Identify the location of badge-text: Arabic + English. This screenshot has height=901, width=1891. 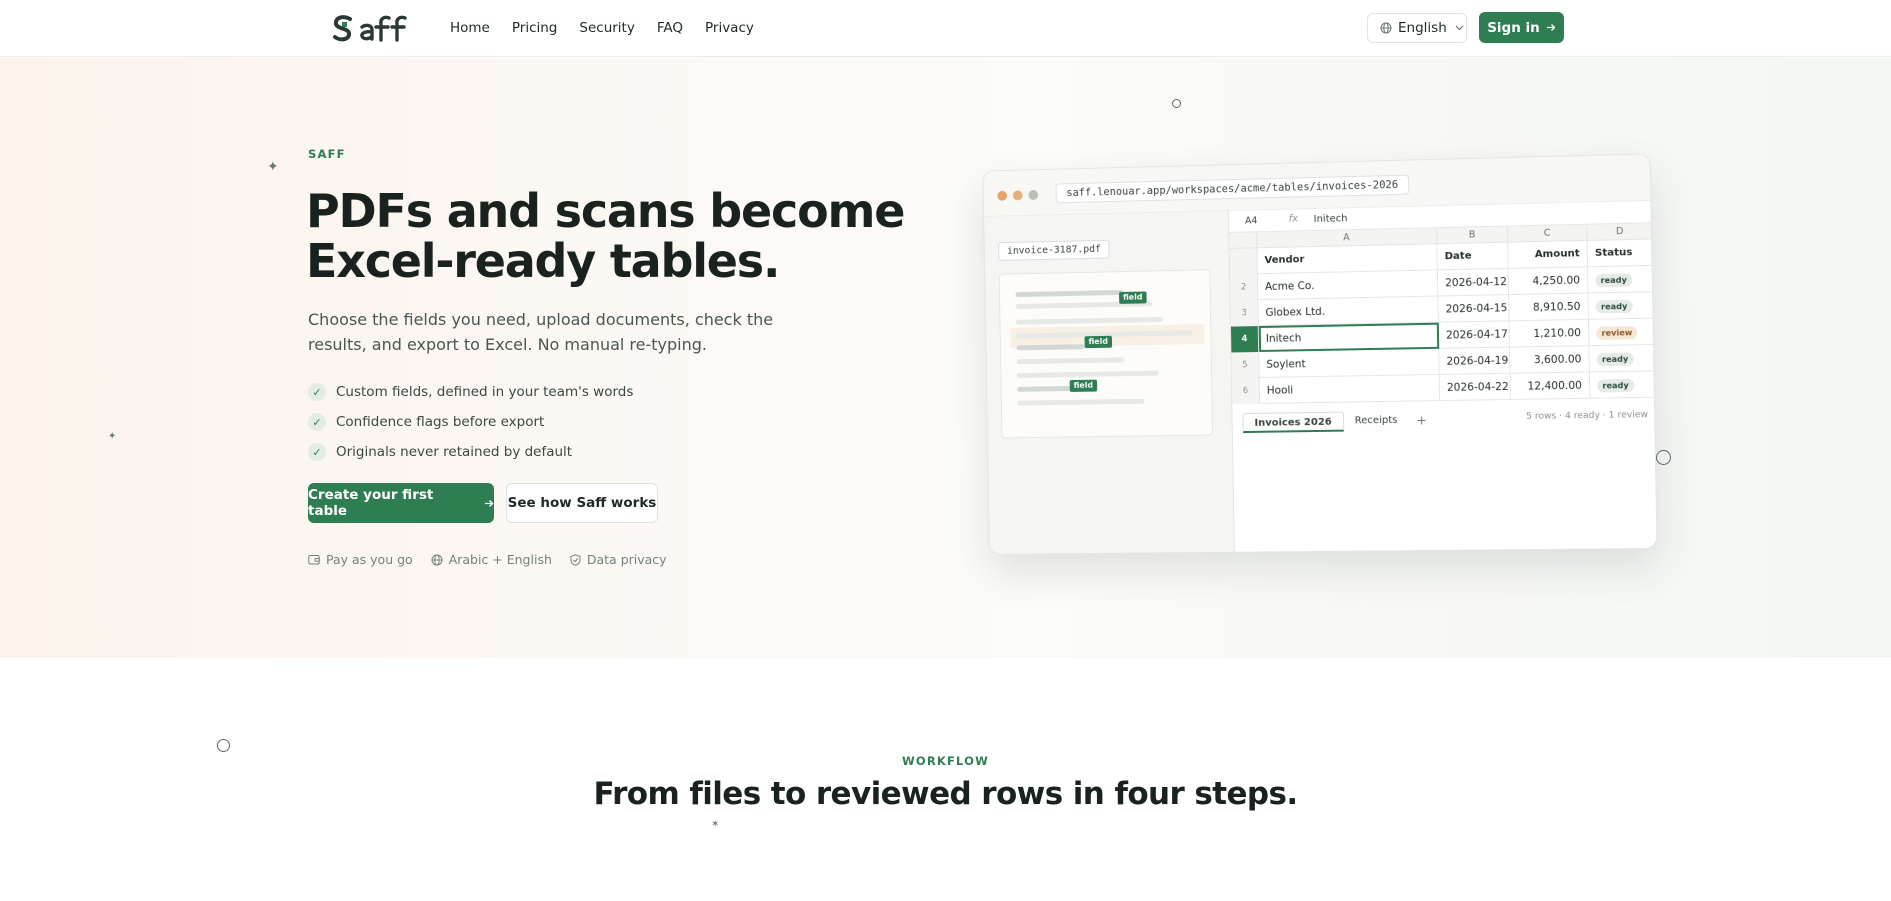
(500, 559).